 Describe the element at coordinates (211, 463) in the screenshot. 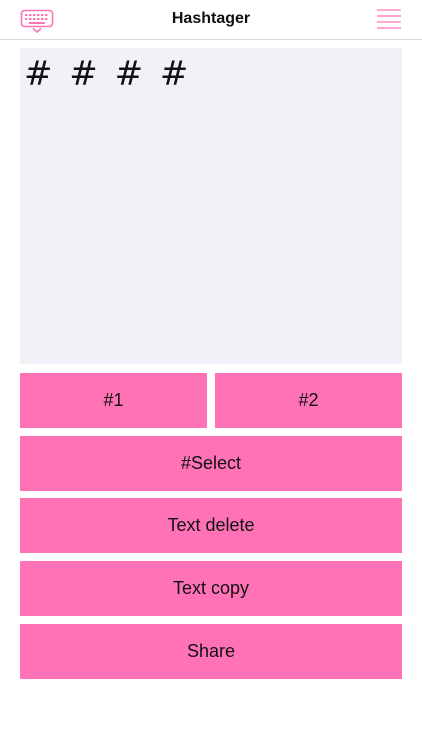

I see `hashtag-select-button: #Select` at that location.